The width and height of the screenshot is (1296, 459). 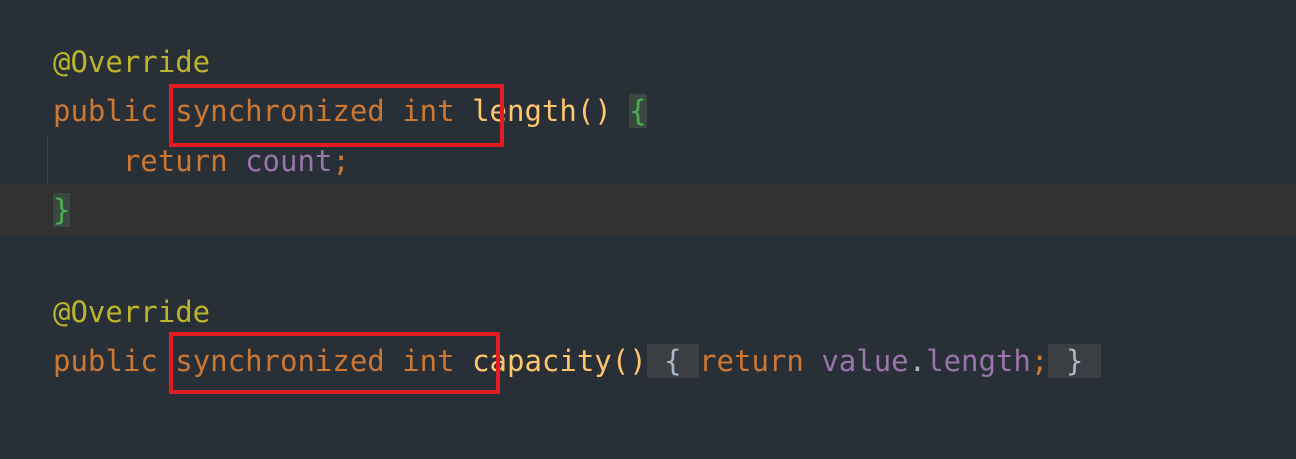 I want to click on code-line-1: @Override, so click(x=648, y=62).